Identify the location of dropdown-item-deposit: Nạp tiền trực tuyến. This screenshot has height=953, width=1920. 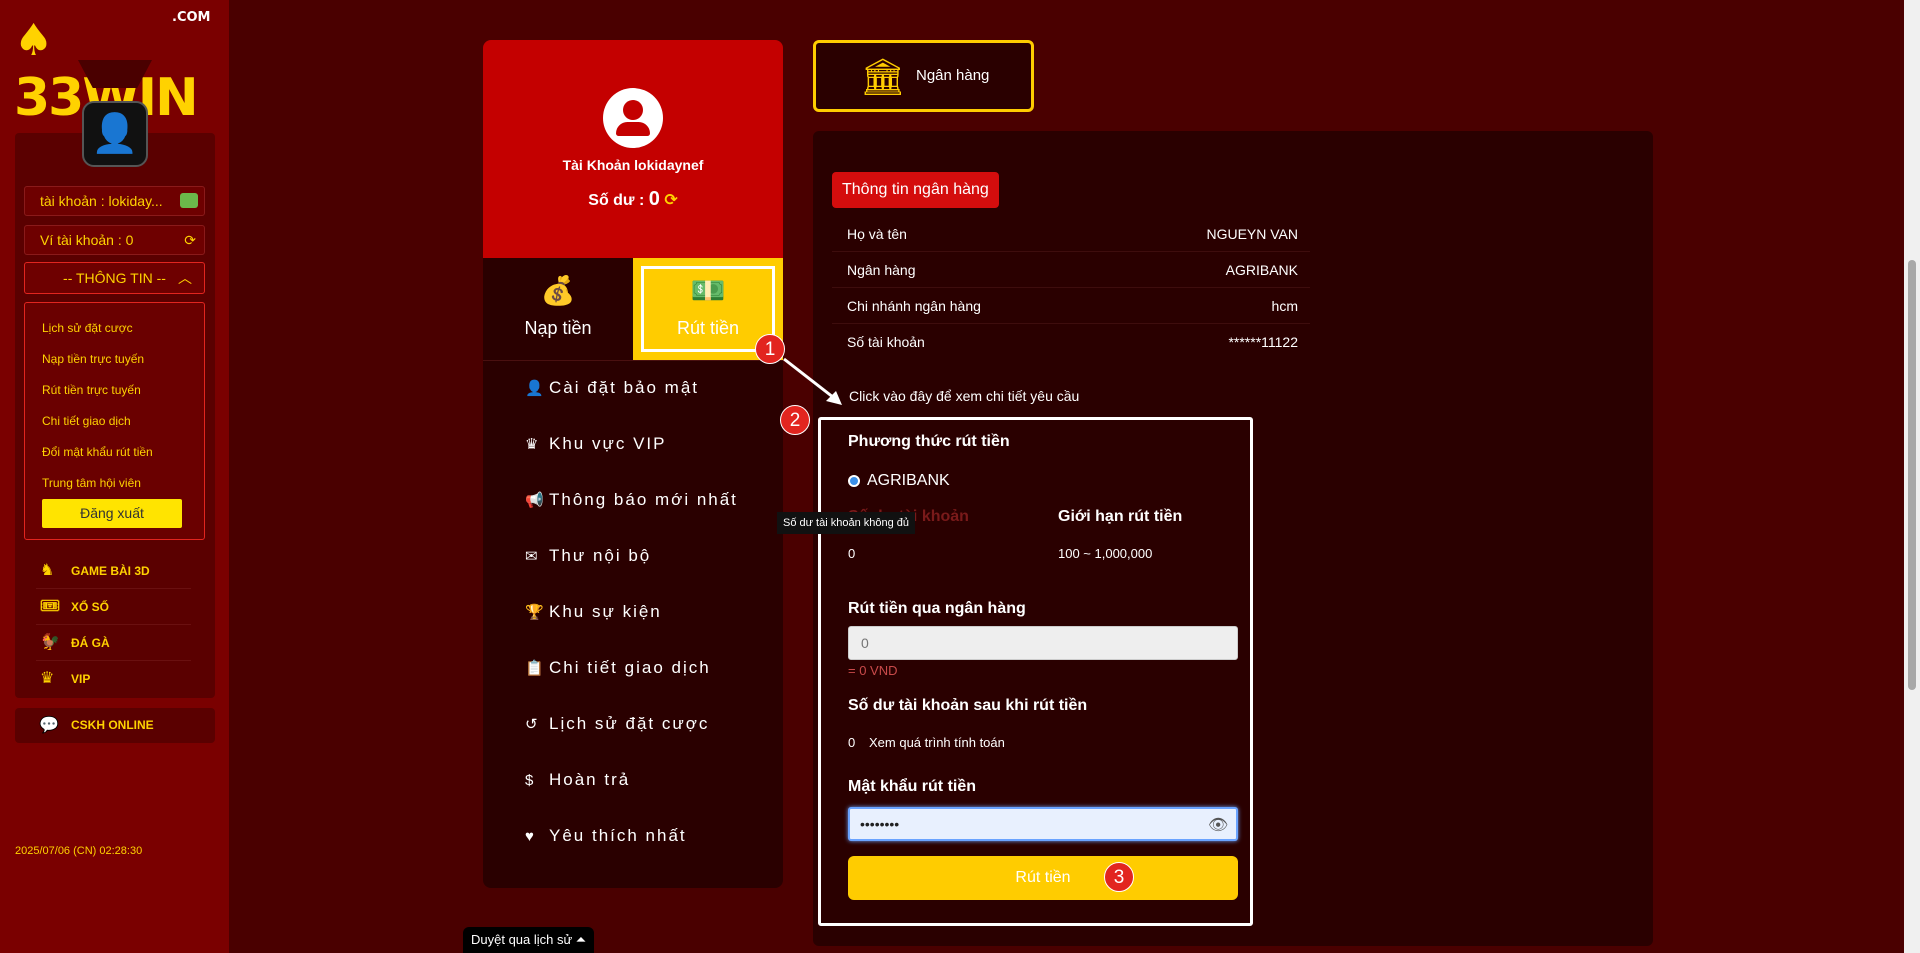
(93, 359).